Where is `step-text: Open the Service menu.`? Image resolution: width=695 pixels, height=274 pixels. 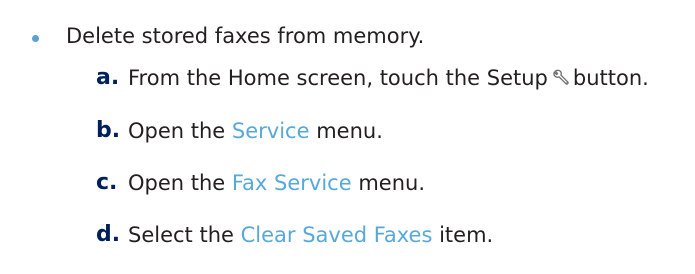
step-text: Open the Service menu. is located at coordinates (255, 131).